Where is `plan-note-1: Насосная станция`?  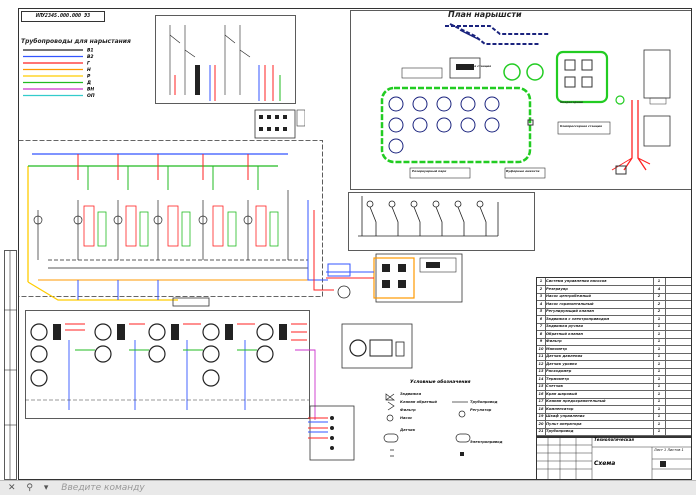
plan-note-1: Насосная станция is located at coordinates (476, 66).